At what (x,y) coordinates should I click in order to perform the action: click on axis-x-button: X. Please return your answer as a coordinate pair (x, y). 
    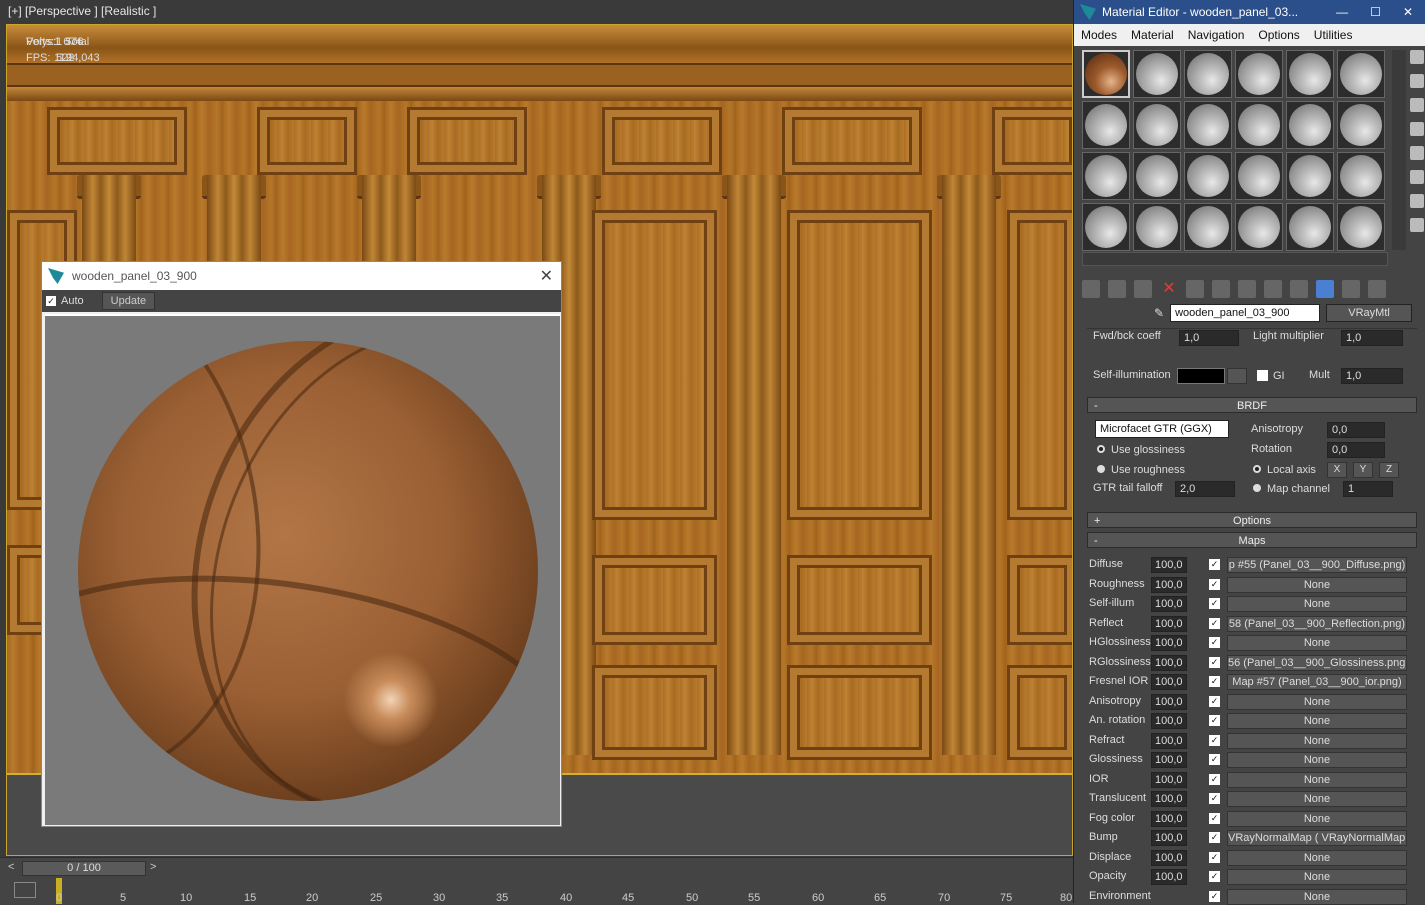
    Looking at the image, I should click on (1337, 470).